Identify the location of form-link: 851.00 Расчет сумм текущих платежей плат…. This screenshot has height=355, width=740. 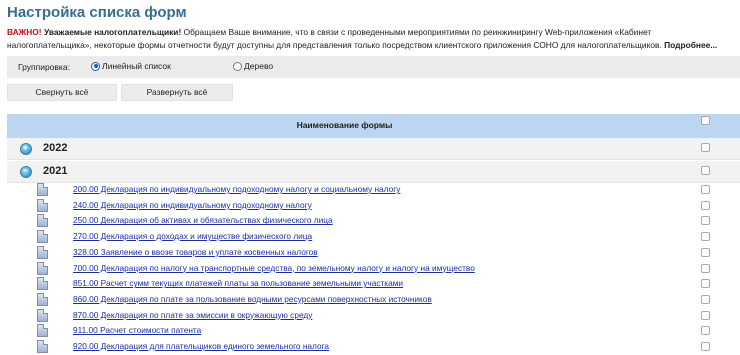
(238, 283).